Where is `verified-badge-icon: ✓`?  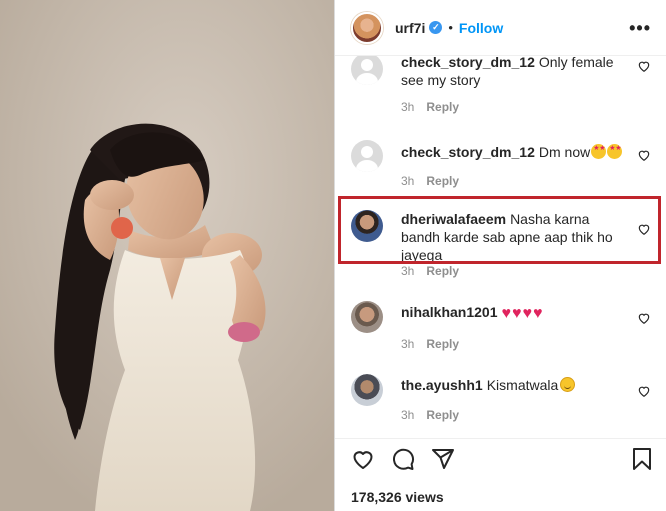 verified-badge-icon: ✓ is located at coordinates (436, 27).